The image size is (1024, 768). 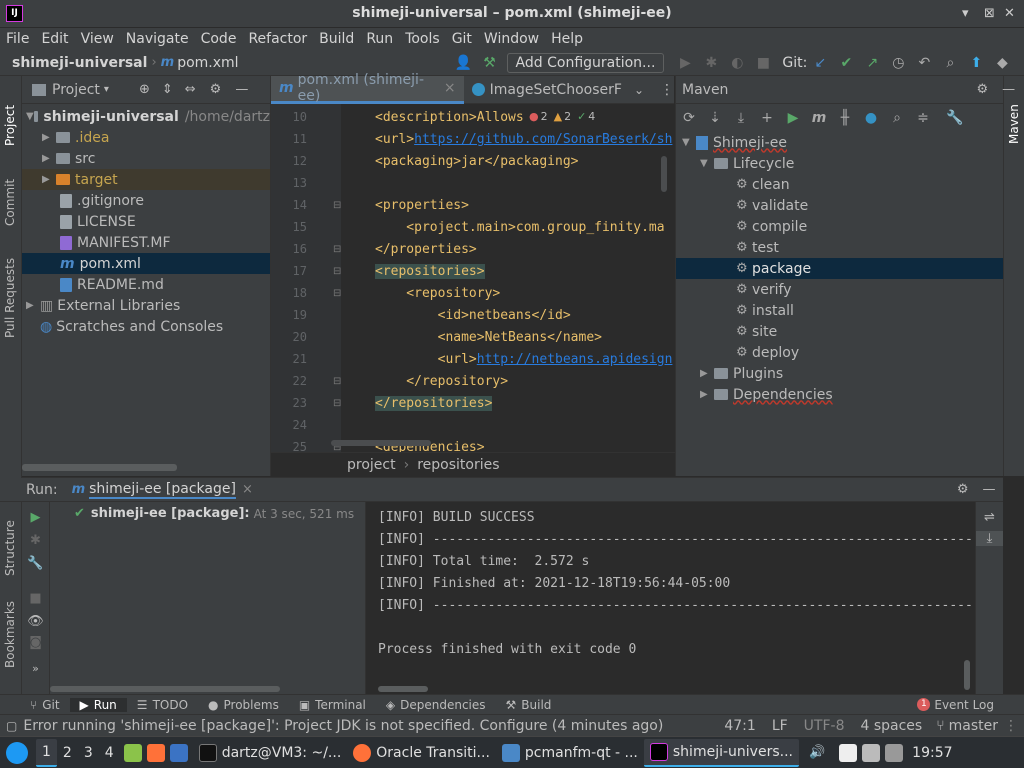 What do you see at coordinates (10, 298) in the screenshot?
I see `stripe-pull-requests: Pull Requests` at bounding box center [10, 298].